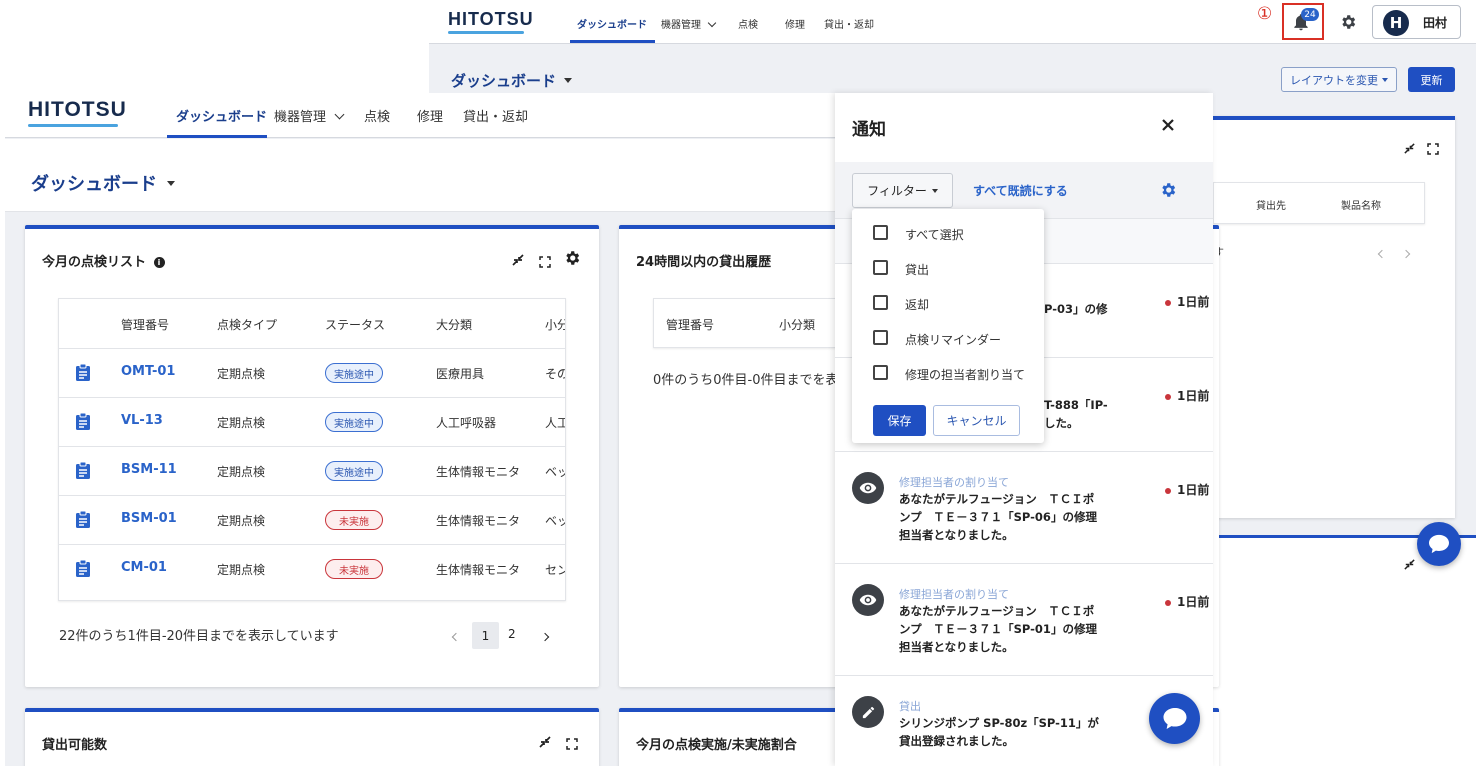  Describe the element at coordinates (1361, 206) in the screenshot. I see `bg-th-product-name: 製品名称` at that location.